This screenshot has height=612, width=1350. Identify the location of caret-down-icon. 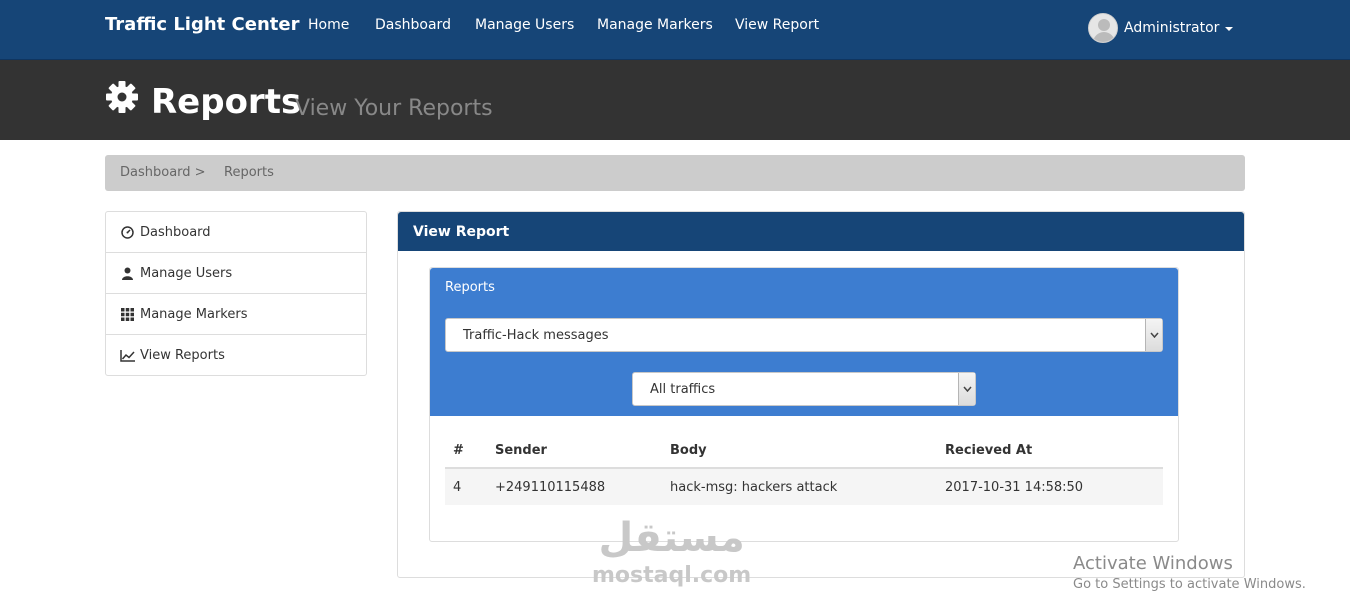
(1229, 29).